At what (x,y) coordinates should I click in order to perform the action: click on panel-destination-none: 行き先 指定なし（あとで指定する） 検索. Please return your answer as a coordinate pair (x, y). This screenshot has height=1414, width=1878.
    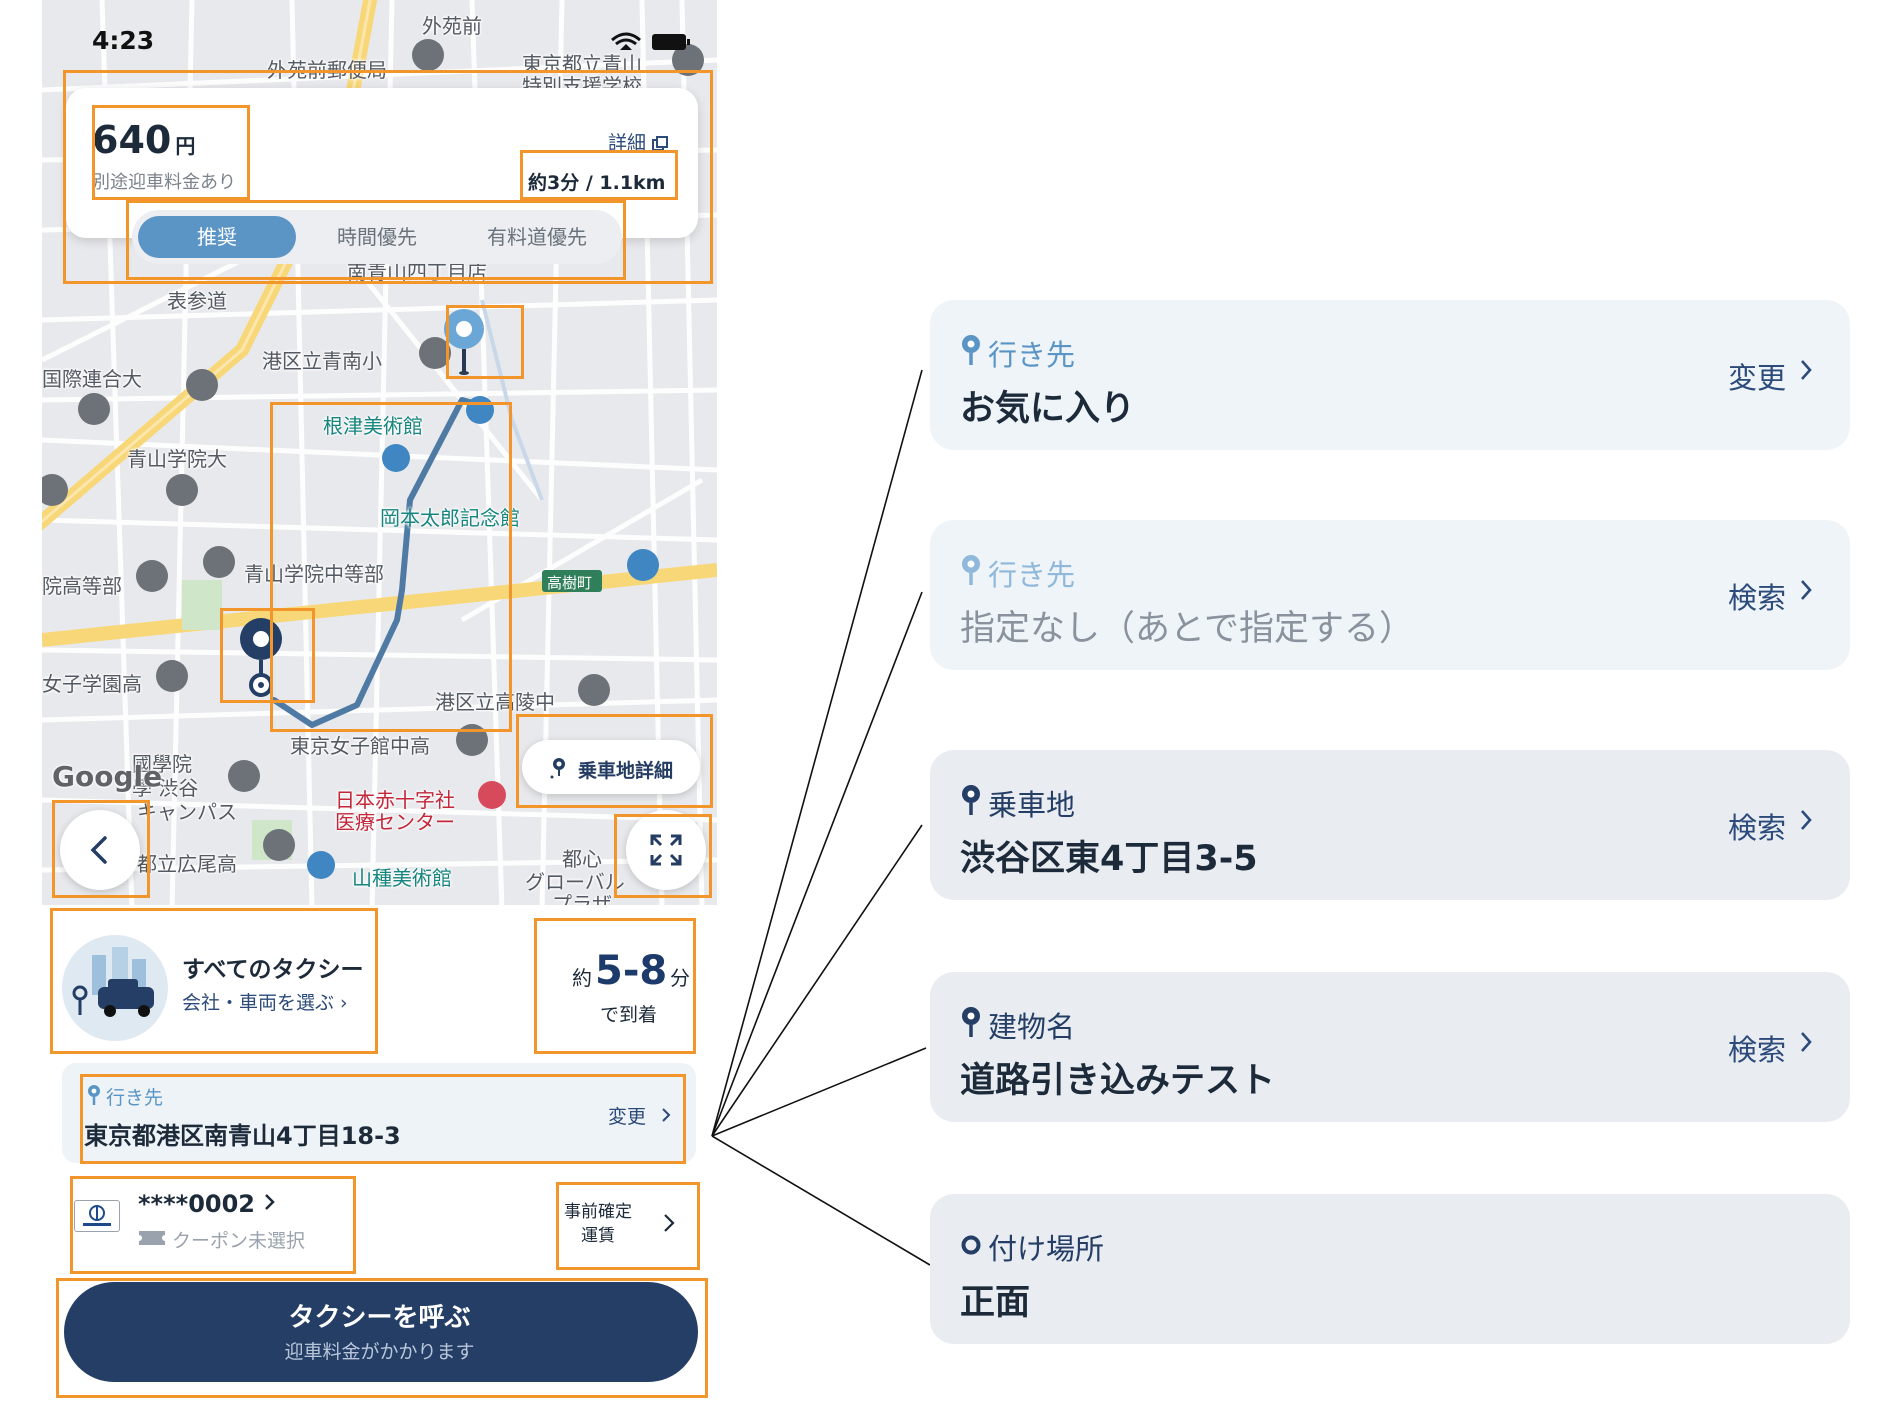
    Looking at the image, I should click on (1390, 595).